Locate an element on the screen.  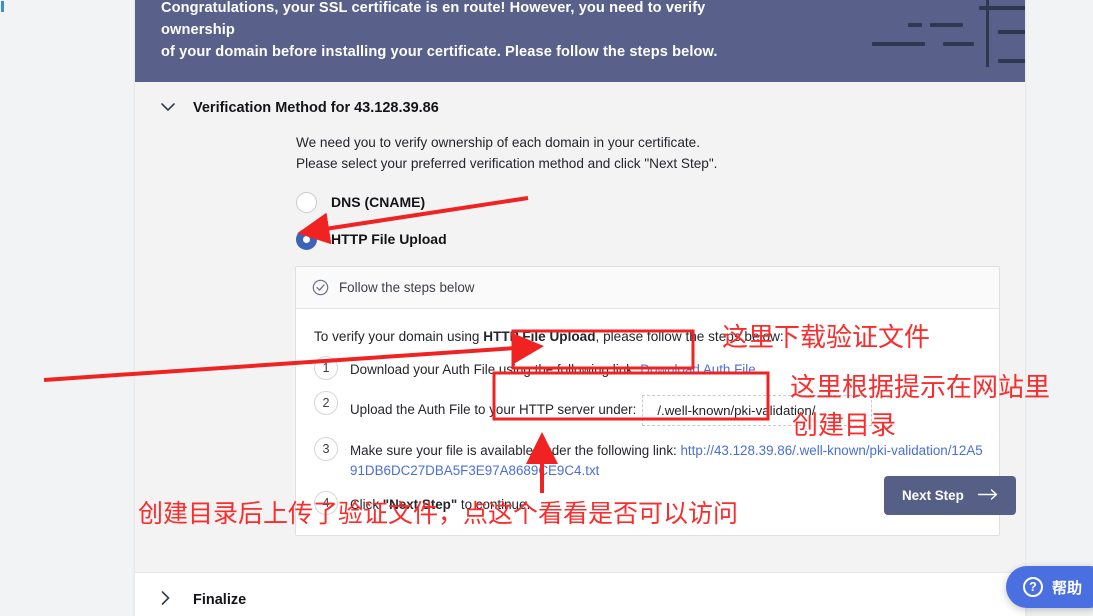
step-1-number: 1 is located at coordinates (326, 367).